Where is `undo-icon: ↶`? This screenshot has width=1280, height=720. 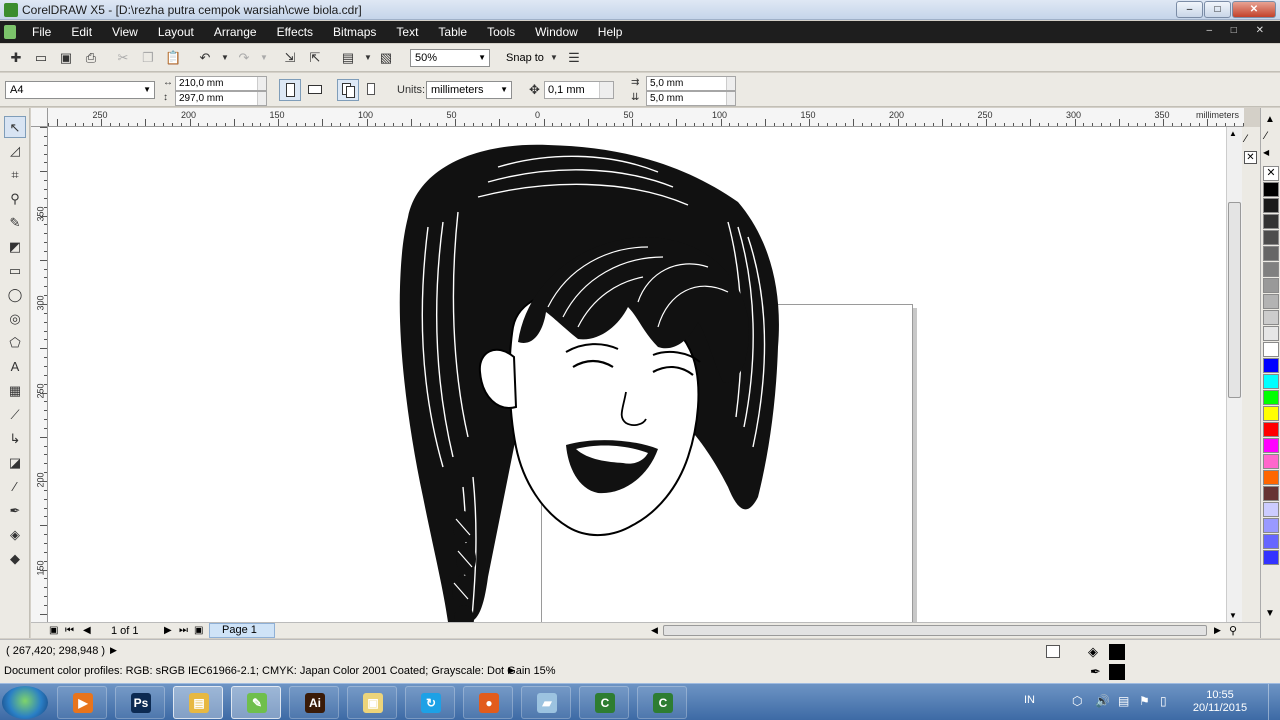 undo-icon: ↶ is located at coordinates (205, 58).